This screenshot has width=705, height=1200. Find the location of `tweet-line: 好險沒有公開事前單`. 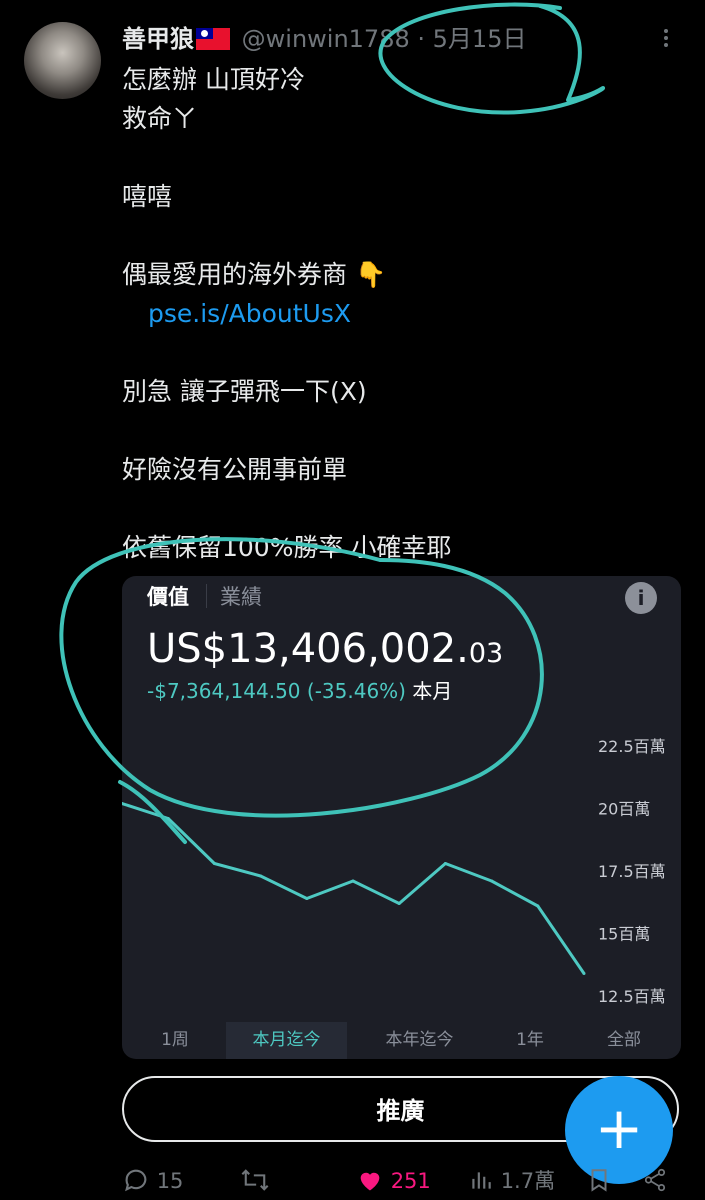

tweet-line: 好險沒有公開事前單 is located at coordinates (235, 469).